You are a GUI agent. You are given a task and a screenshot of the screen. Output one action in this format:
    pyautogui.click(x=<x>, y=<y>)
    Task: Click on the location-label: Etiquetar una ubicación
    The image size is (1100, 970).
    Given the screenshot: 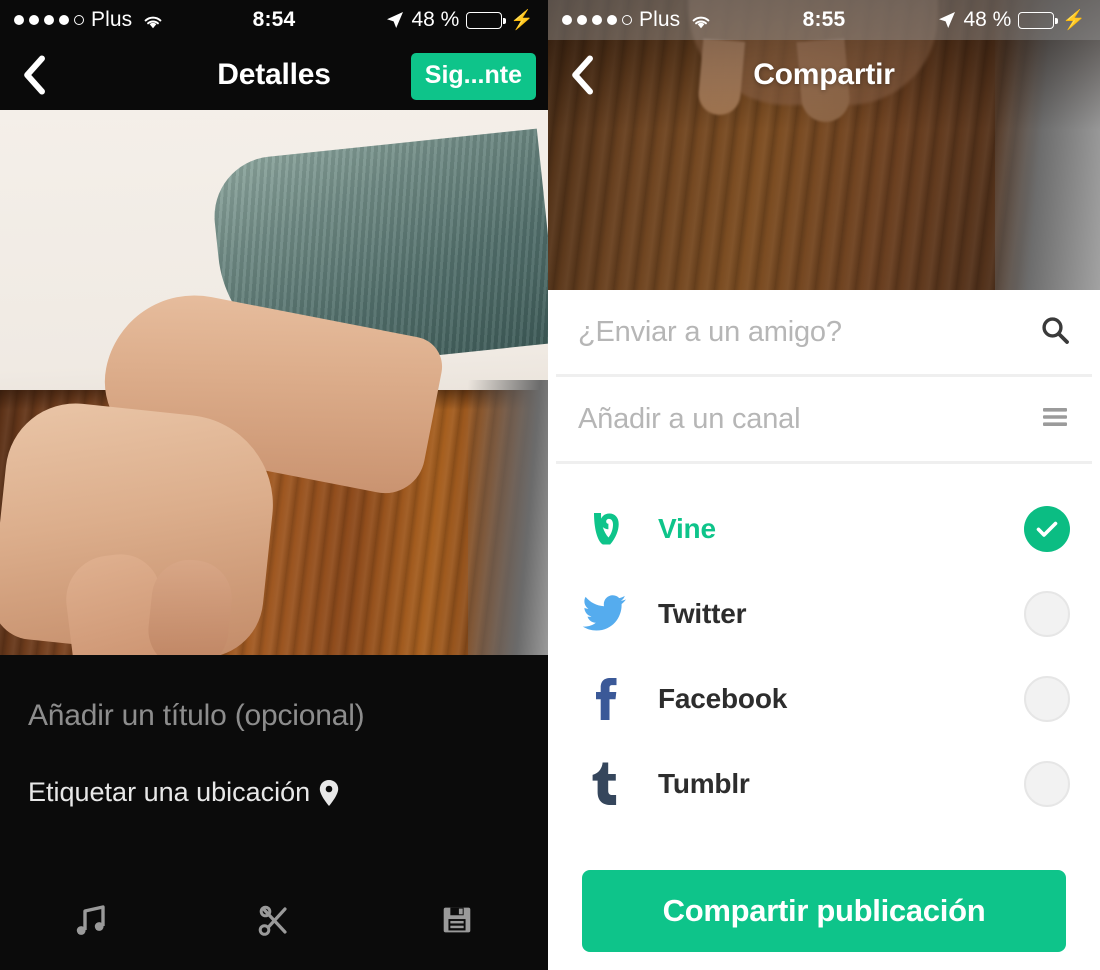 What is the action you would take?
    pyautogui.click(x=169, y=792)
    